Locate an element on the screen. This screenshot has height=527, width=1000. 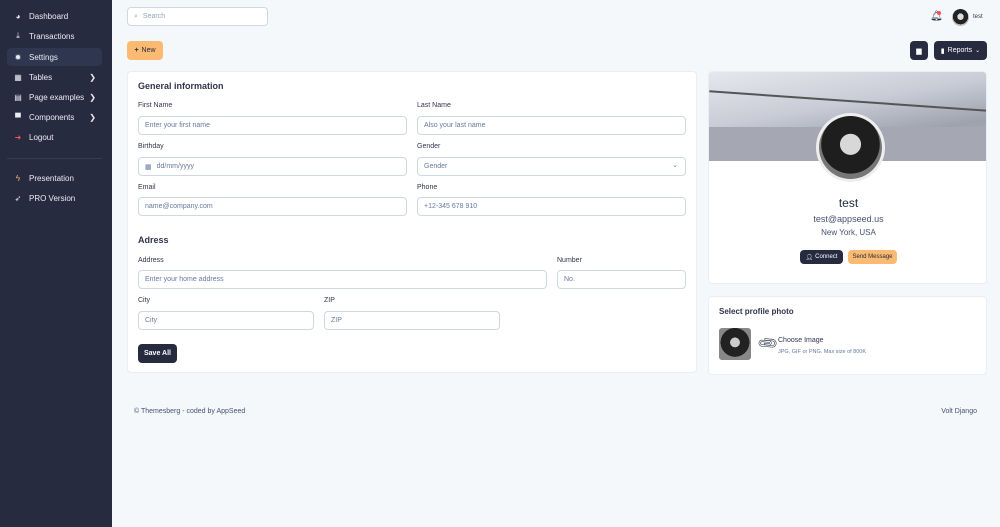
profile-avatar is located at coordinates (850, 147).